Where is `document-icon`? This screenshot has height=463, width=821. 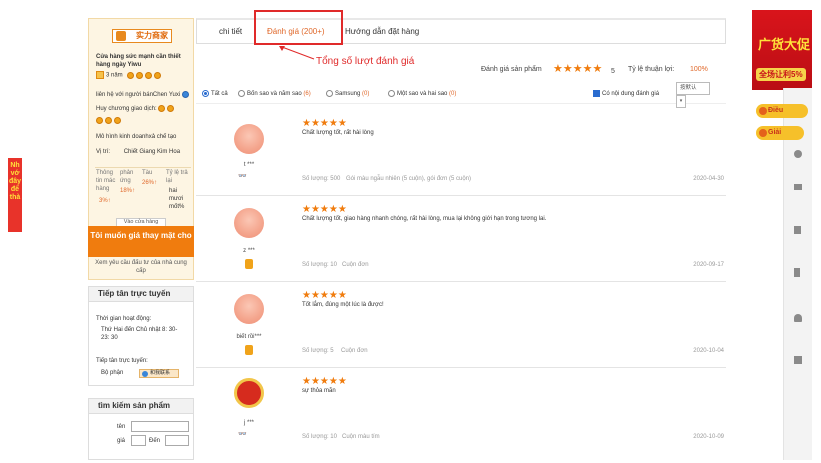 document-icon is located at coordinates (798, 360).